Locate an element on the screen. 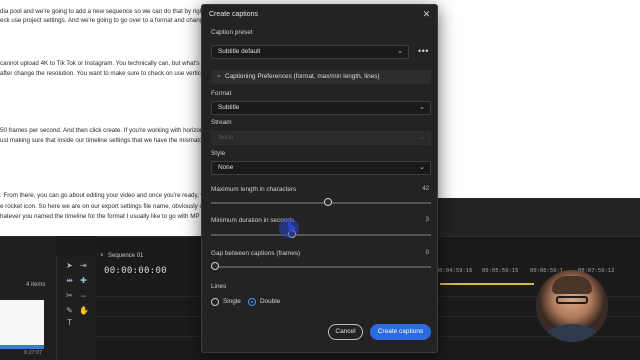 The width and height of the screenshot is (640, 360). format-select: Subtitle ⌄ is located at coordinates (321, 108).